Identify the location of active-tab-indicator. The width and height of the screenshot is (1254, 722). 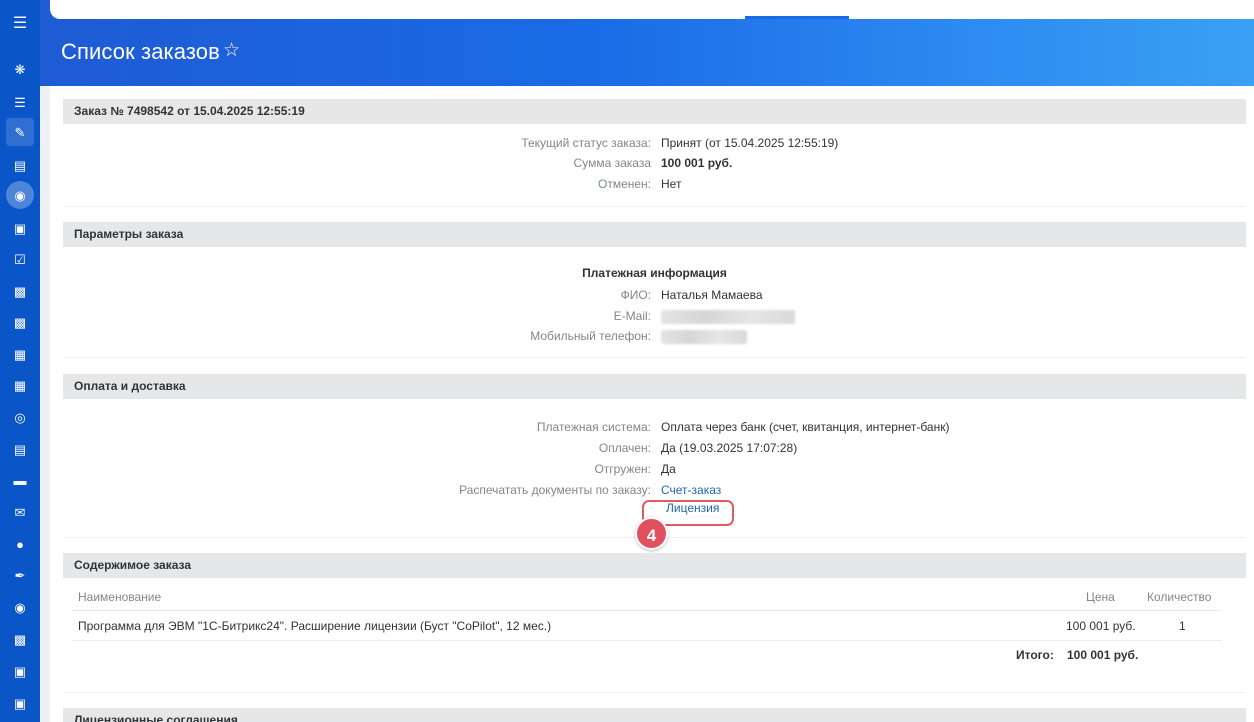
(797, 17).